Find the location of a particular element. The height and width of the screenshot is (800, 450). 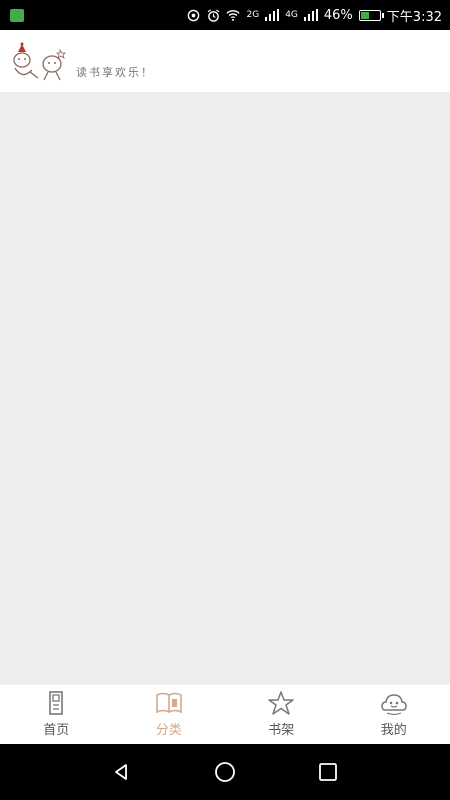

nav-label-home: 首页 is located at coordinates (56, 730).